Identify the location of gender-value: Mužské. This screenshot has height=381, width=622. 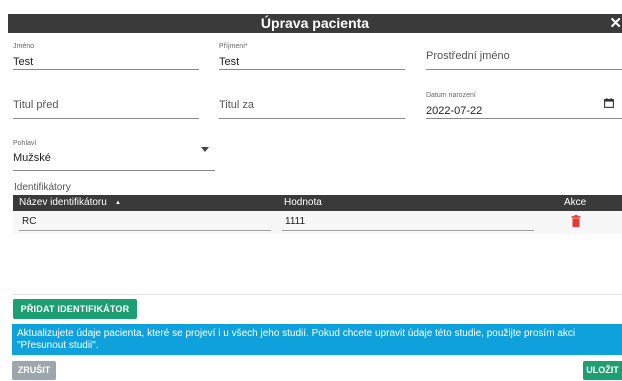
(32, 158).